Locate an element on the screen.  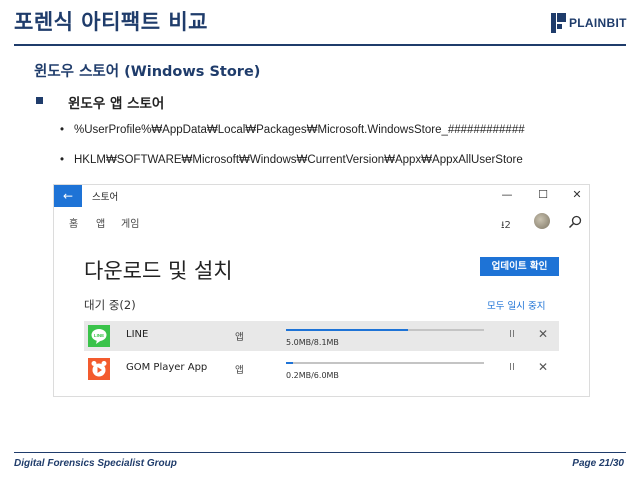
section-title: 윈도우 스토어 (Windows Store) is located at coordinates (147, 72).